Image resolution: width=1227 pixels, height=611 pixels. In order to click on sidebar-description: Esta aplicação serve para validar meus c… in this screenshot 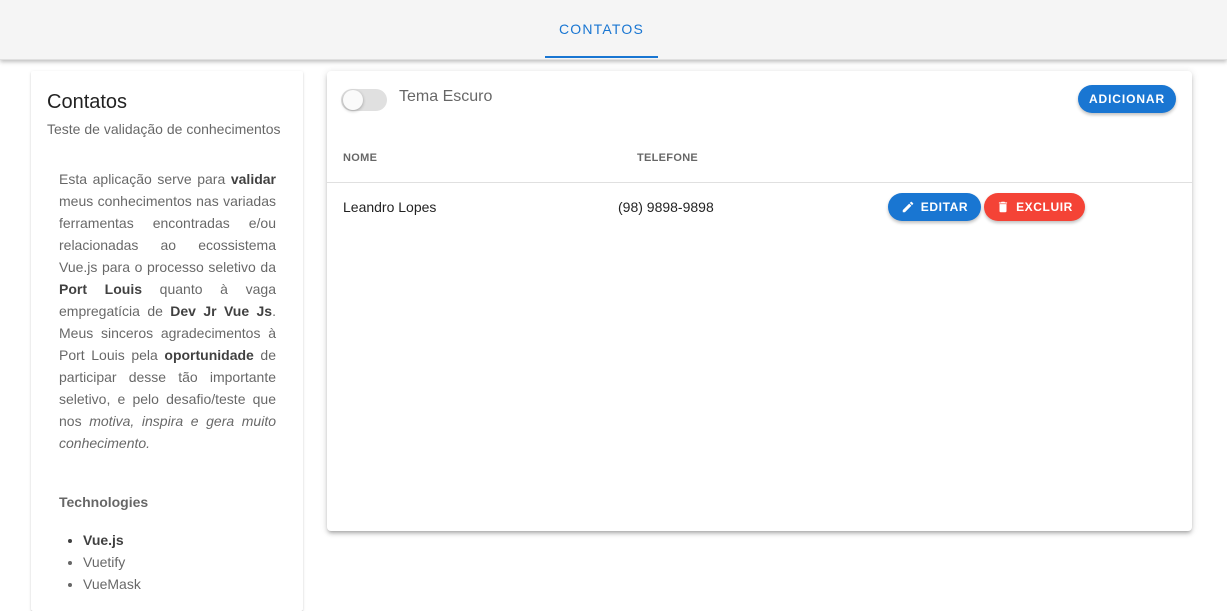, I will do `click(168, 311)`.